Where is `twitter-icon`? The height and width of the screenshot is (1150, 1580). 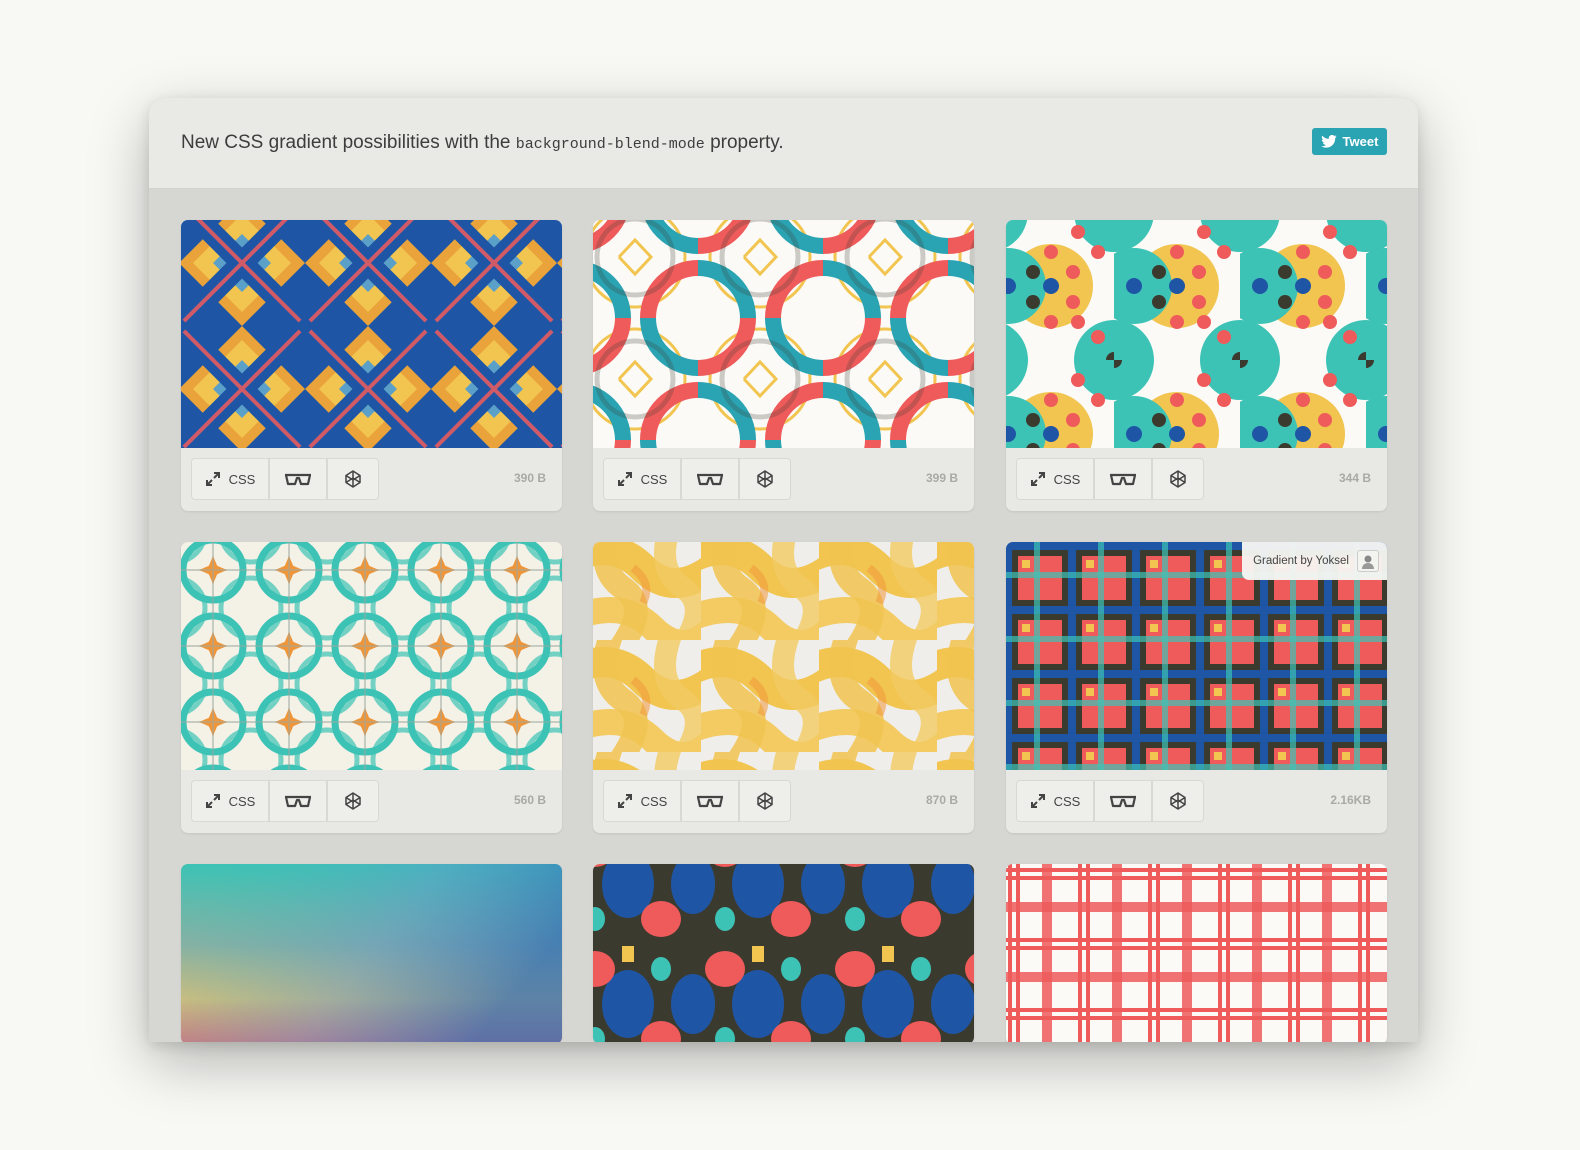 twitter-icon is located at coordinates (1328, 141).